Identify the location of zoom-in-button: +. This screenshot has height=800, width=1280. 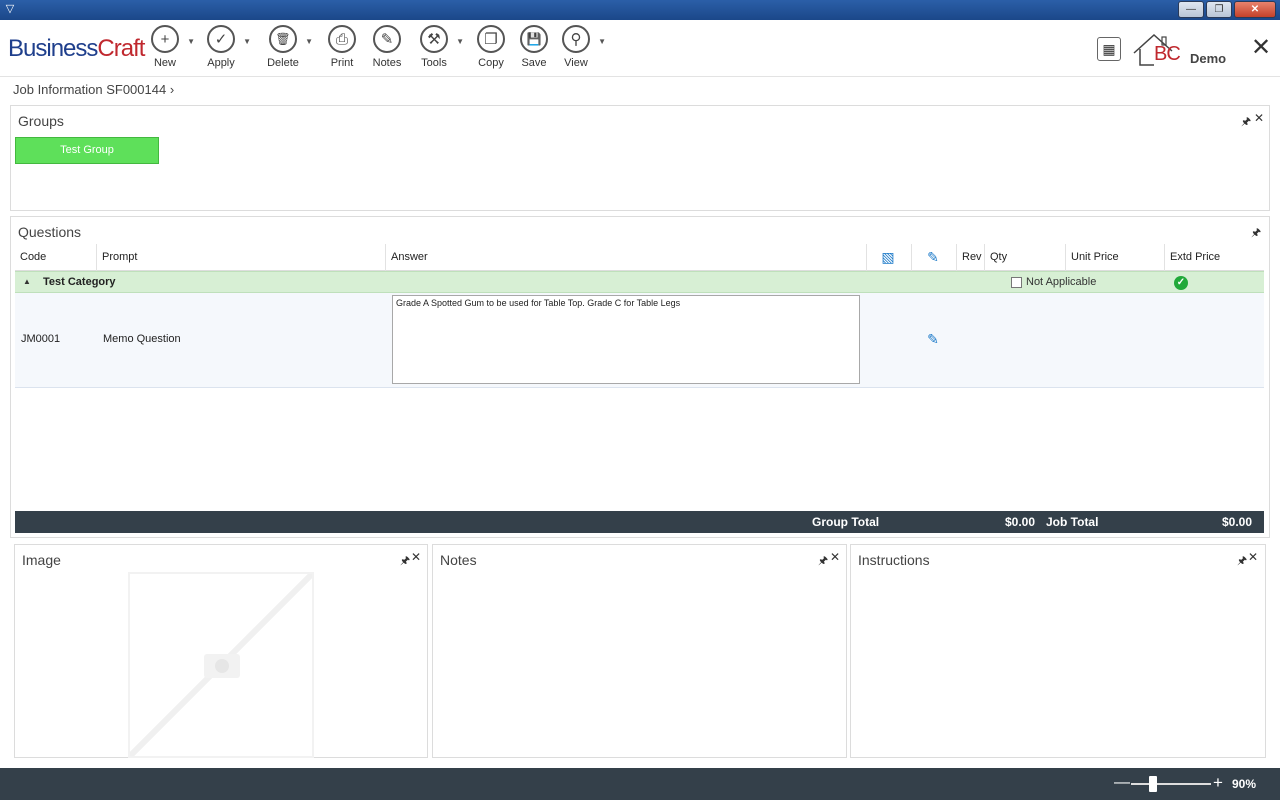
(1218, 783).